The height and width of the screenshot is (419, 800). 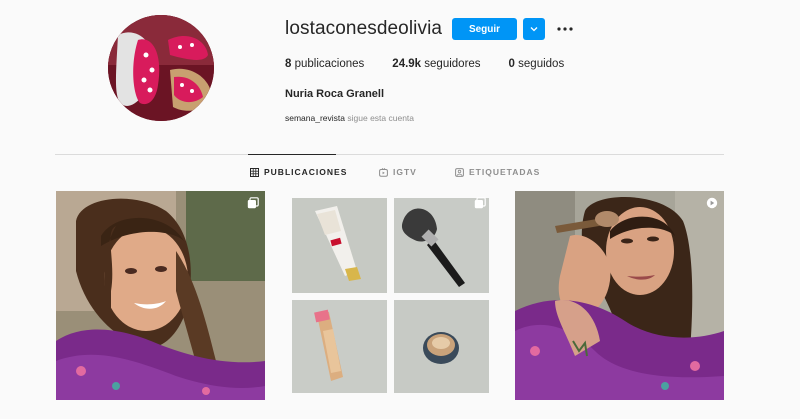 What do you see at coordinates (383, 172) in the screenshot?
I see `igtv-icon` at bounding box center [383, 172].